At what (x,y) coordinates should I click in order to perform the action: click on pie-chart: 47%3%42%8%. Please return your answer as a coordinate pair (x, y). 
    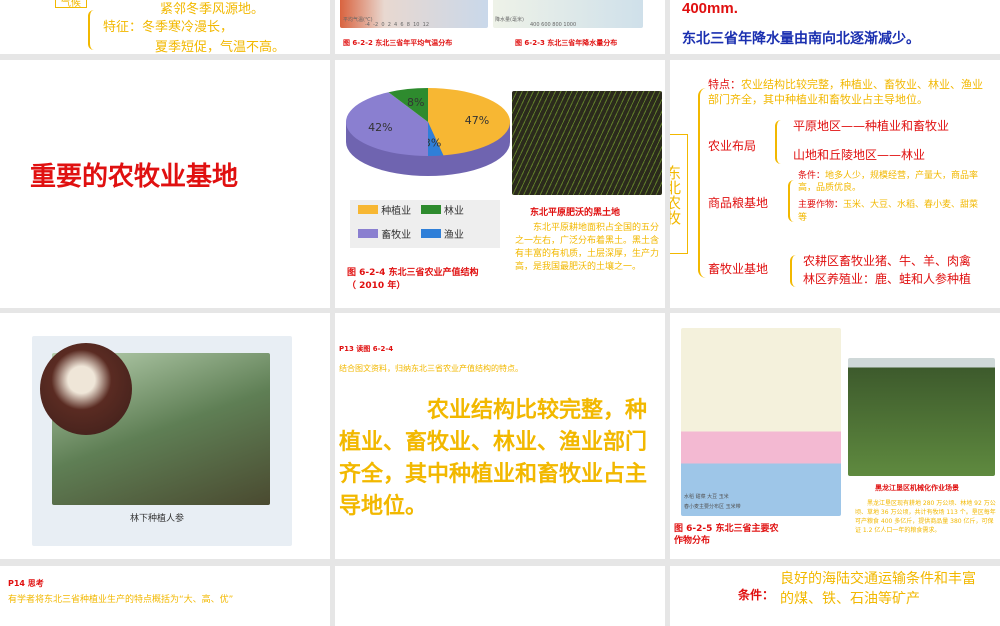
    Looking at the image, I should click on (428, 132).